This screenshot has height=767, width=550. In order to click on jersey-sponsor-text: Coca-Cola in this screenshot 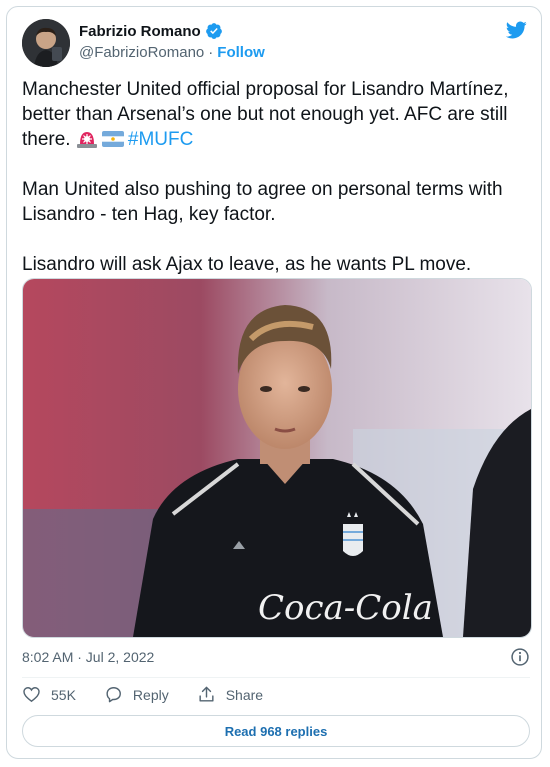, I will do `click(345, 608)`.